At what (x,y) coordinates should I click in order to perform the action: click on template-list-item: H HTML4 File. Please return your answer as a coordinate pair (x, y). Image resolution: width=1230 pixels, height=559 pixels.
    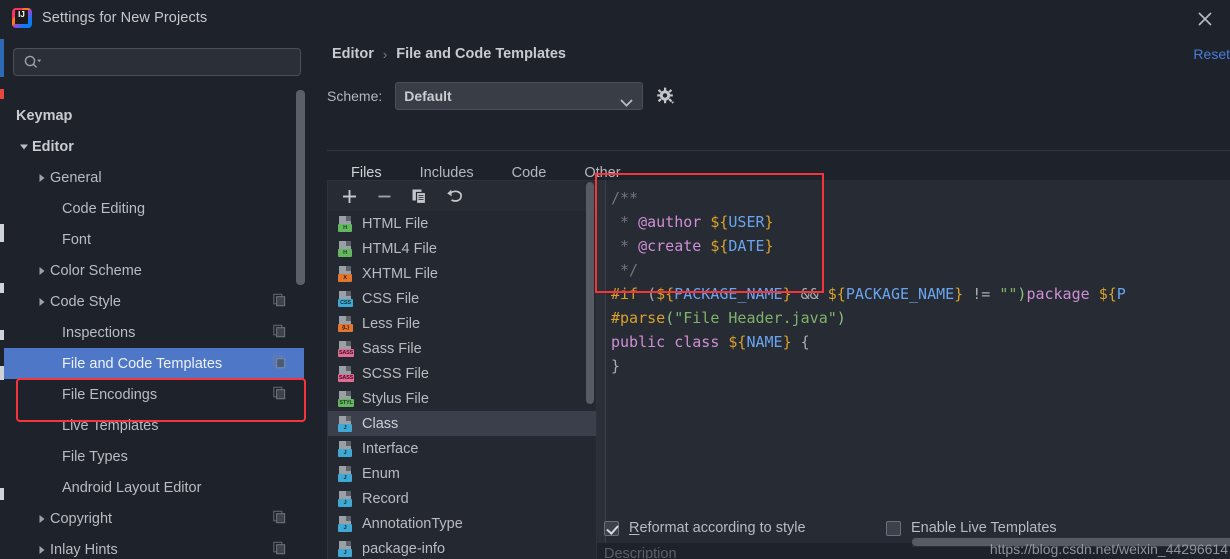
    Looking at the image, I should click on (462, 248).